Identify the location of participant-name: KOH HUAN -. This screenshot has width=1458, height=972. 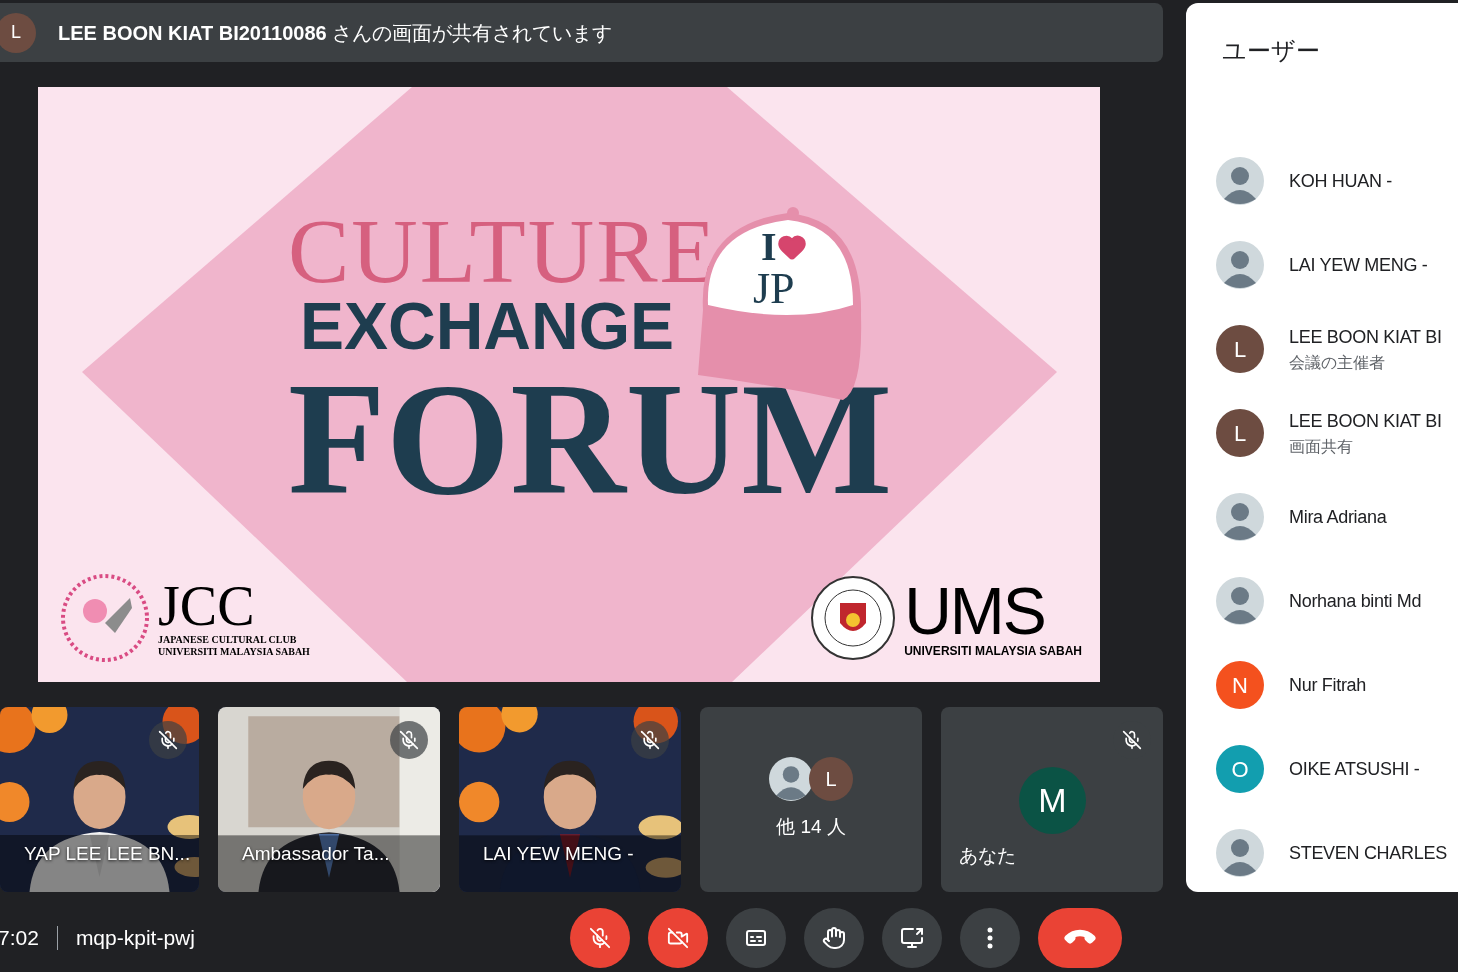
(1340, 181).